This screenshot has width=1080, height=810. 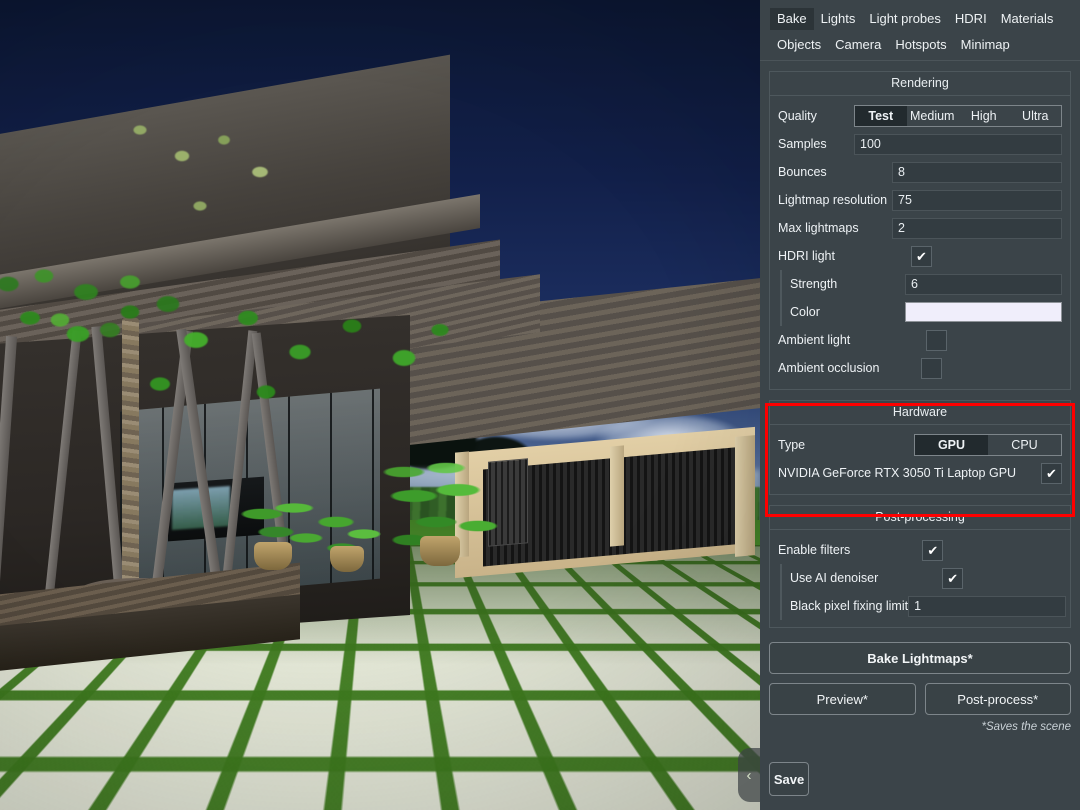 What do you see at coordinates (933, 550) in the screenshot?
I see `enable-filters-checkbox: ✔` at bounding box center [933, 550].